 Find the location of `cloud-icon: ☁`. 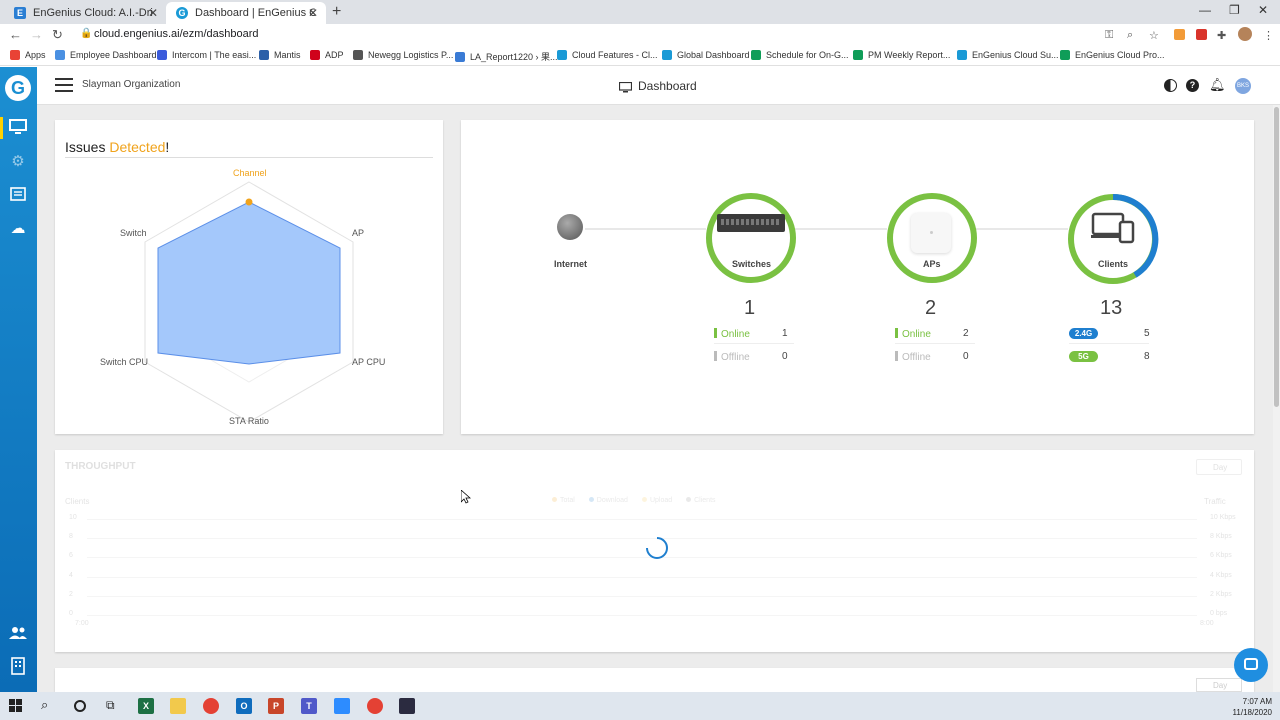

cloud-icon: ☁ is located at coordinates (18, 229).